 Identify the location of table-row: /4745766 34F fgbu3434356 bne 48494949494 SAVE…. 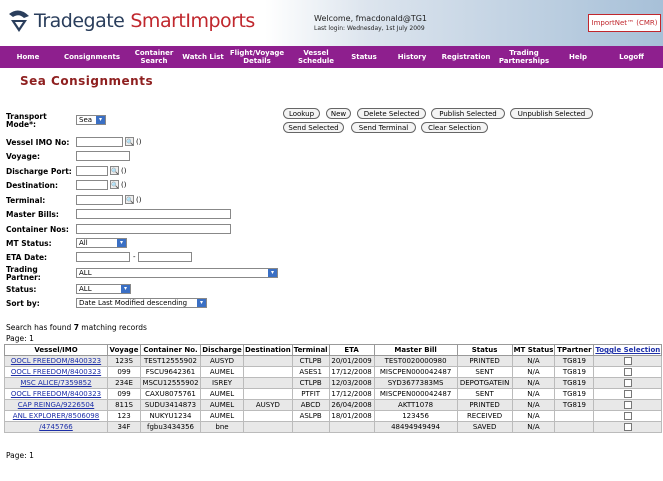
(333, 427).